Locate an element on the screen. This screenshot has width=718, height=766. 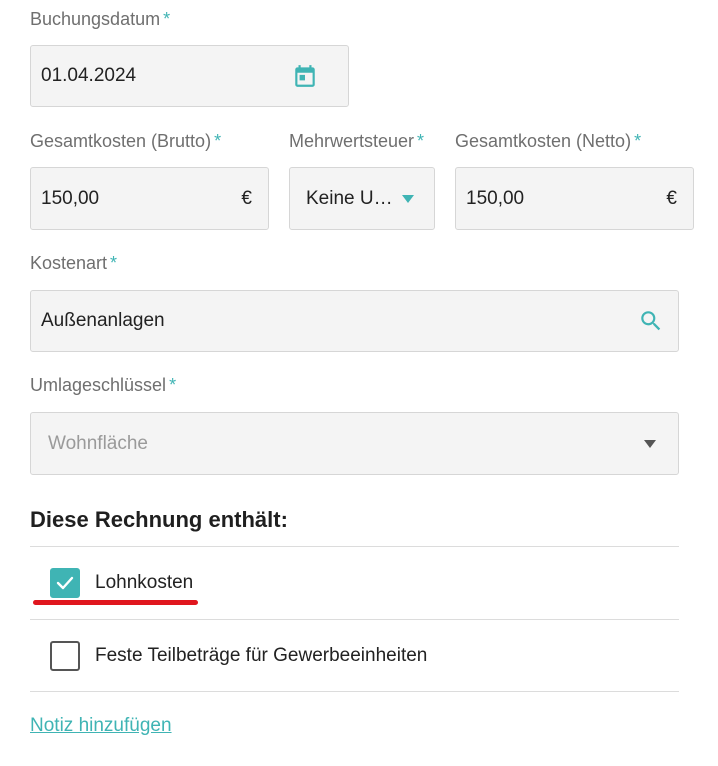
lohnkosten-checkbox is located at coordinates (65, 583).